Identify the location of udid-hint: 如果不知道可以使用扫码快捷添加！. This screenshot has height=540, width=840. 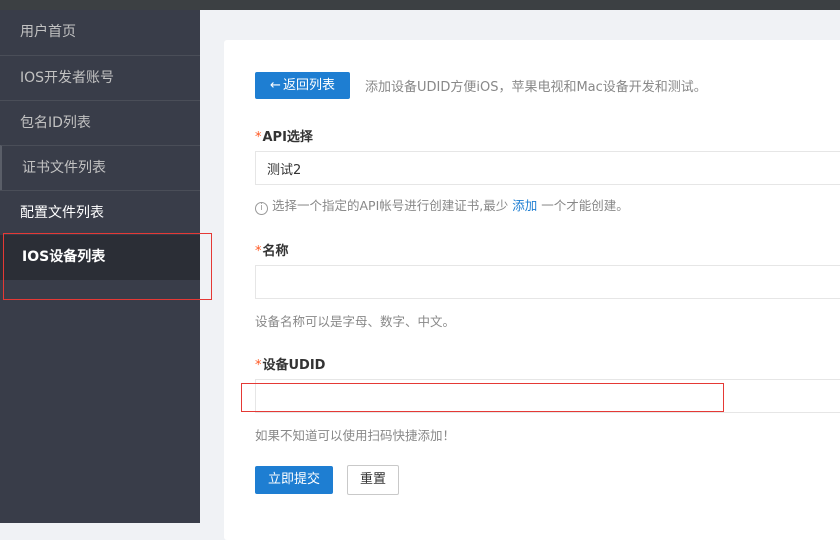
(355, 435).